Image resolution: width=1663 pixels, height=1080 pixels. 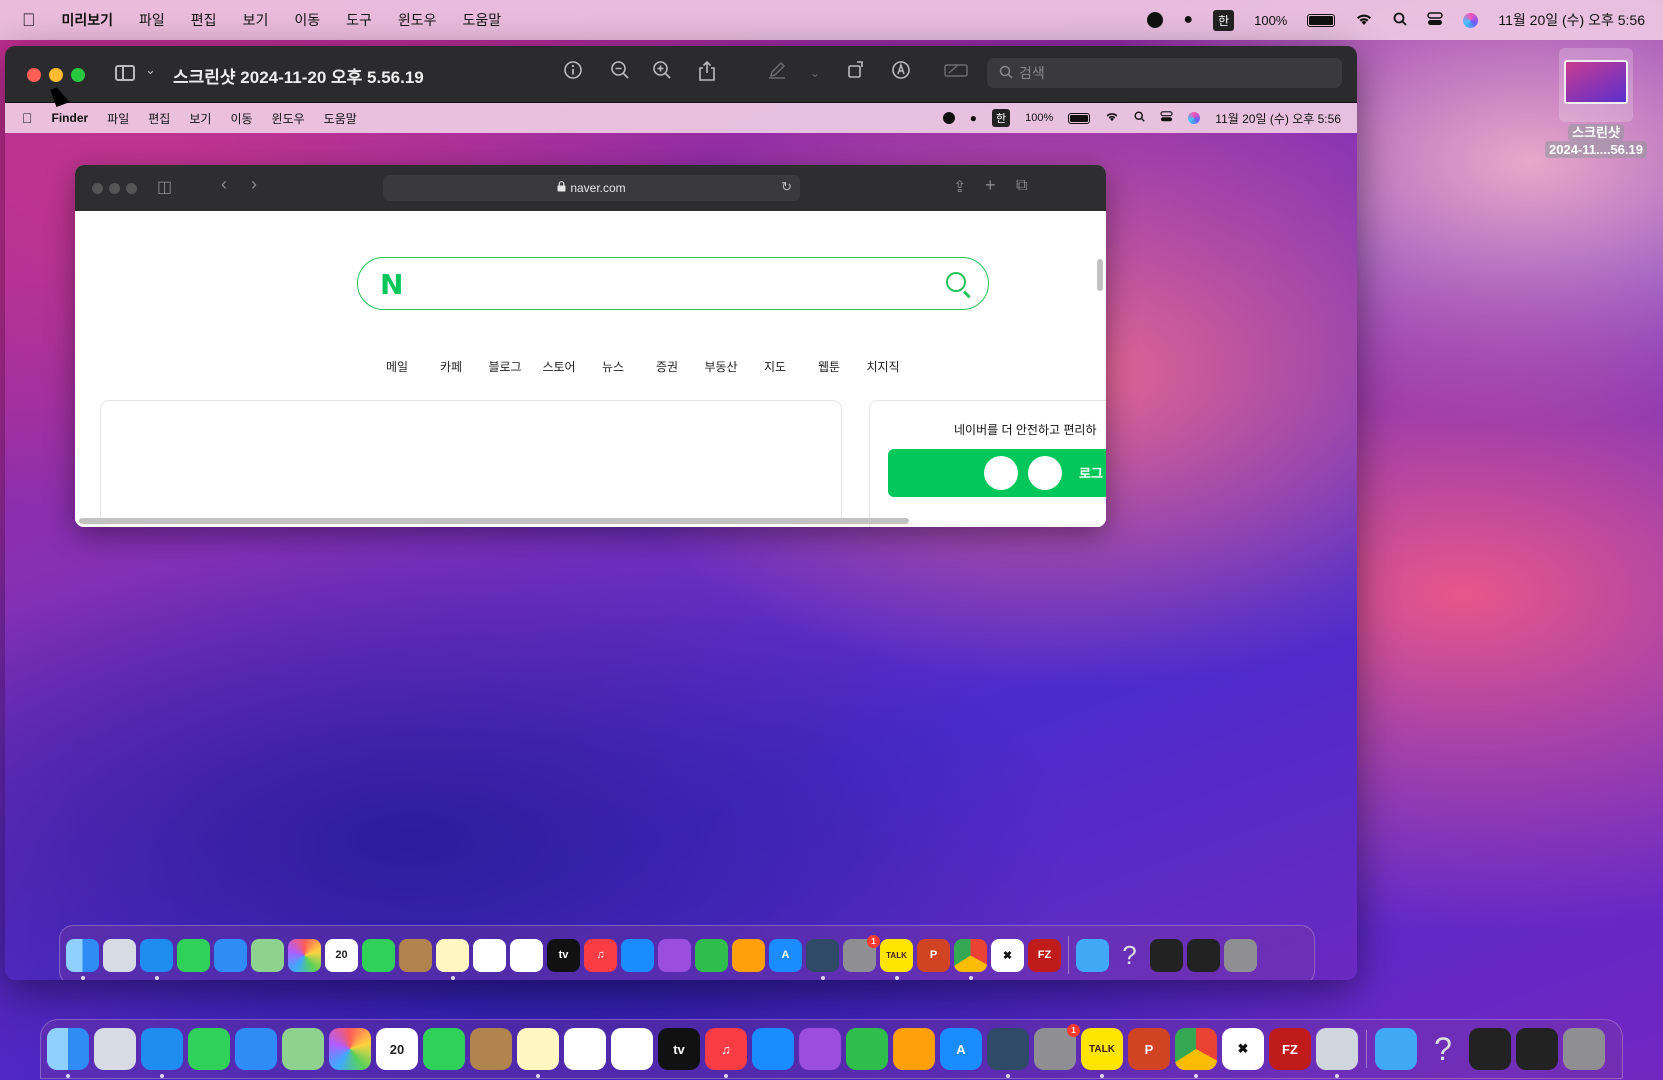 What do you see at coordinates (538, 1053) in the screenshot?
I see `notes-icon` at bounding box center [538, 1053].